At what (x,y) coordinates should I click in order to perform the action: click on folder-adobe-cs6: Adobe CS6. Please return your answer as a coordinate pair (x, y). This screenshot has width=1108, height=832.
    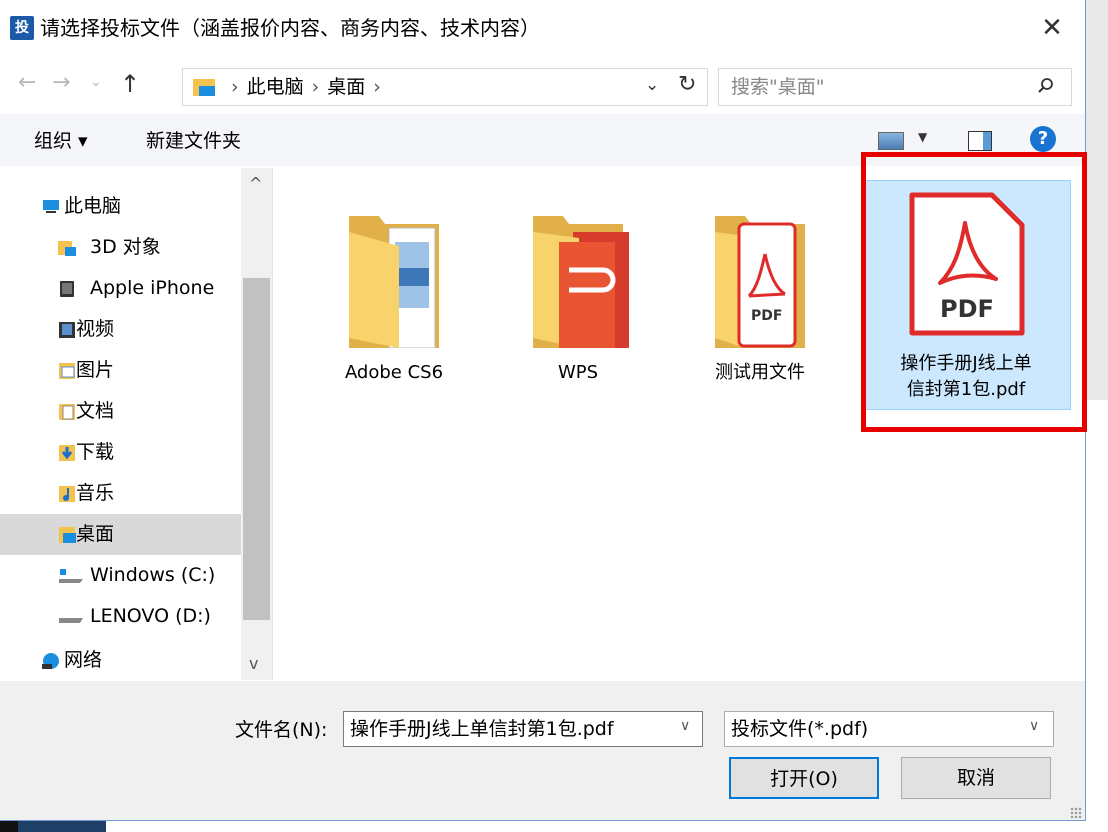
    Looking at the image, I should click on (394, 280).